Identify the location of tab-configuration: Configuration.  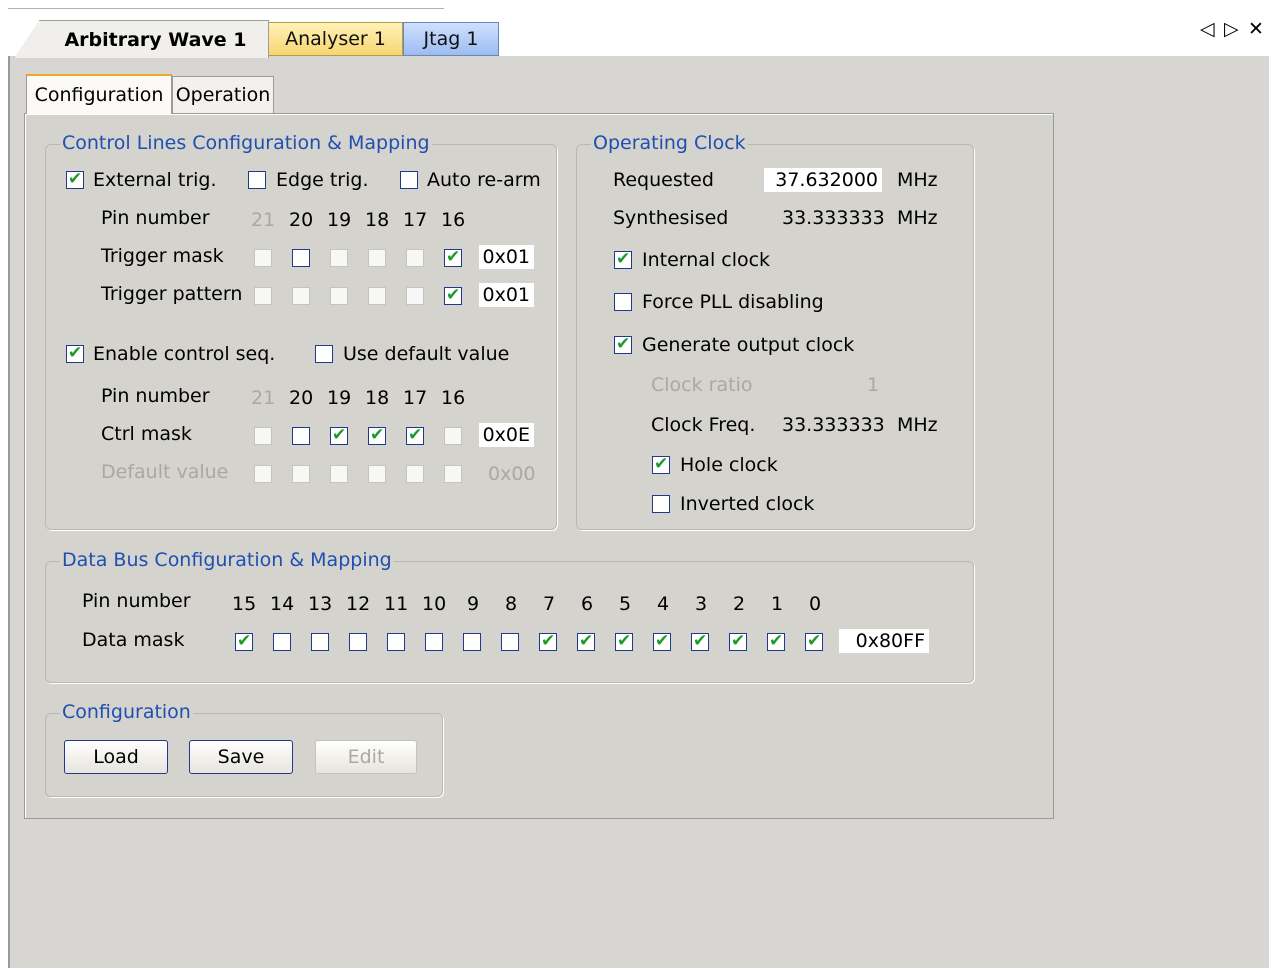
(99, 94).